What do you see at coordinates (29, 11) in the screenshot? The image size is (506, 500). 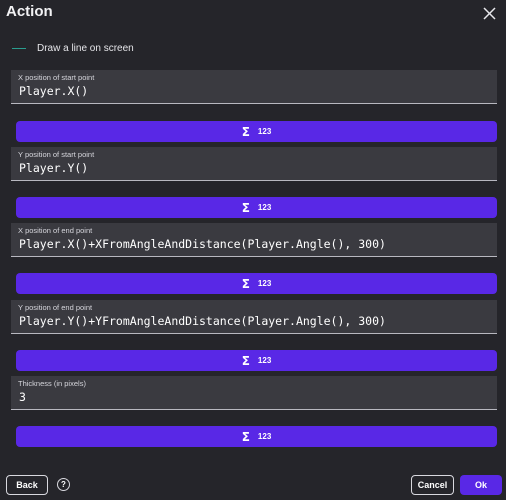 I see `dialog-title: Action` at bounding box center [29, 11].